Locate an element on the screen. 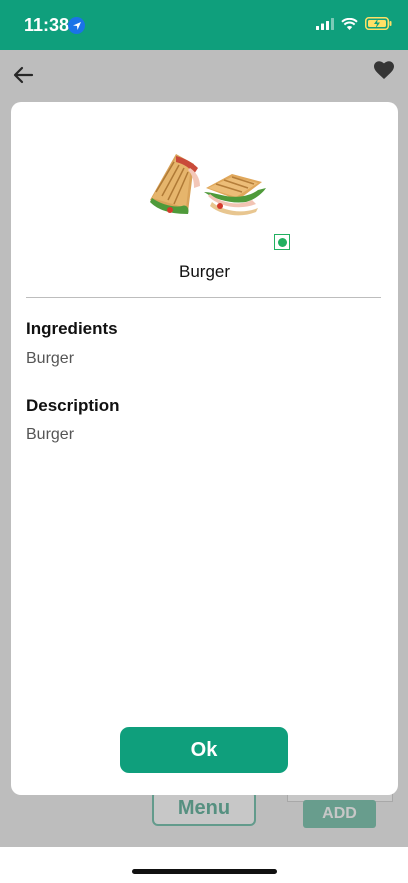  item-title: Burger is located at coordinates (204, 271).